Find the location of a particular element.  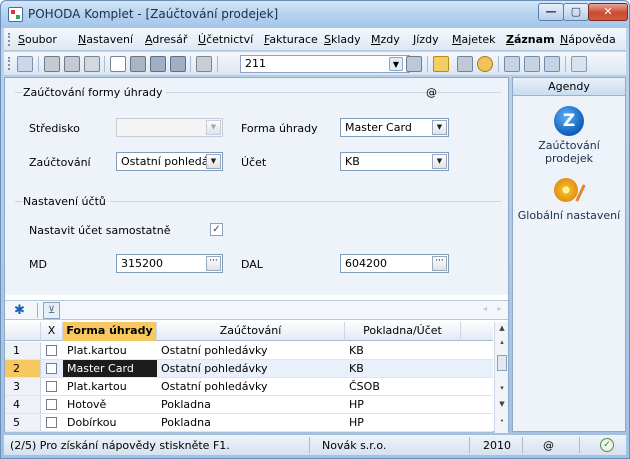

sidebar-item-globalni-nastaveni: Globální nastavení is located at coordinates (569, 199).